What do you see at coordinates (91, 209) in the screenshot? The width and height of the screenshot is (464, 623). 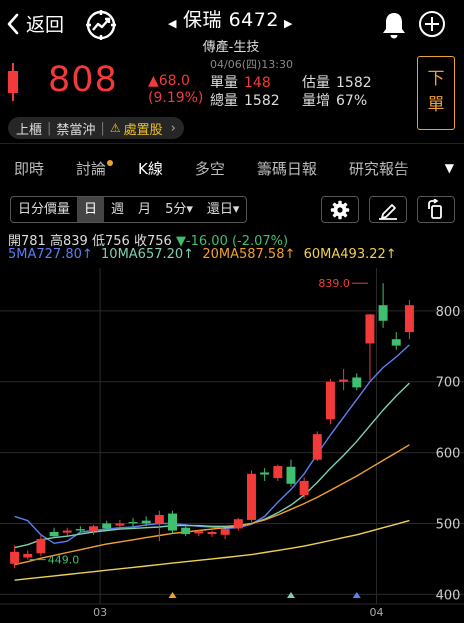 I see `period-day: 日` at bounding box center [91, 209].